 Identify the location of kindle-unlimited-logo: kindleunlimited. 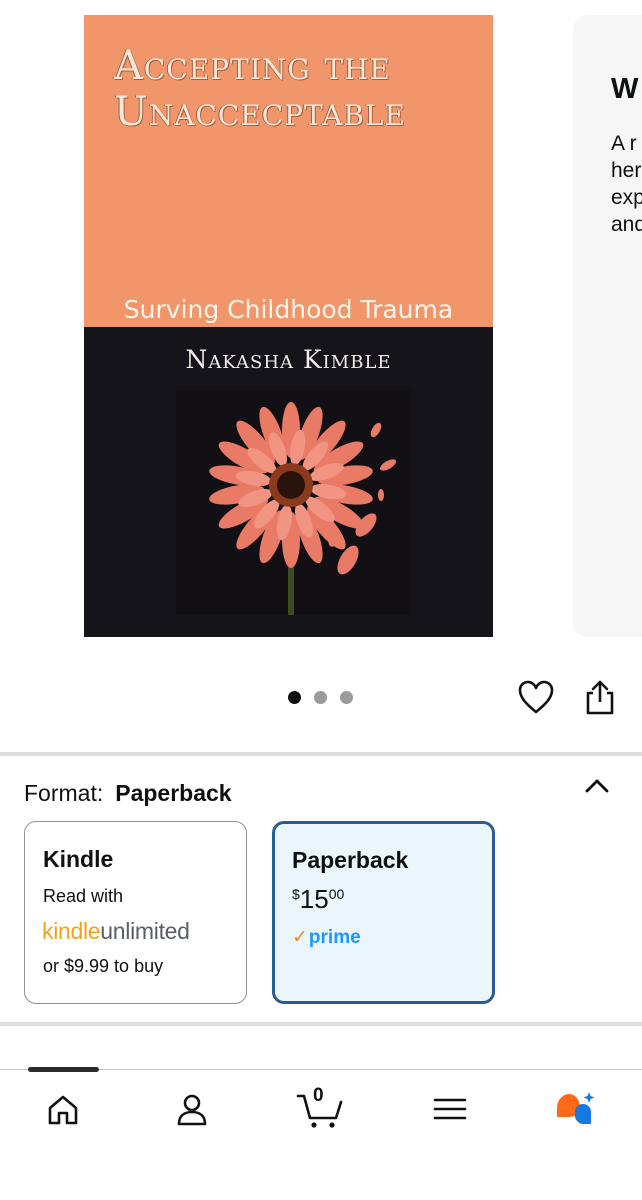
(116, 931).